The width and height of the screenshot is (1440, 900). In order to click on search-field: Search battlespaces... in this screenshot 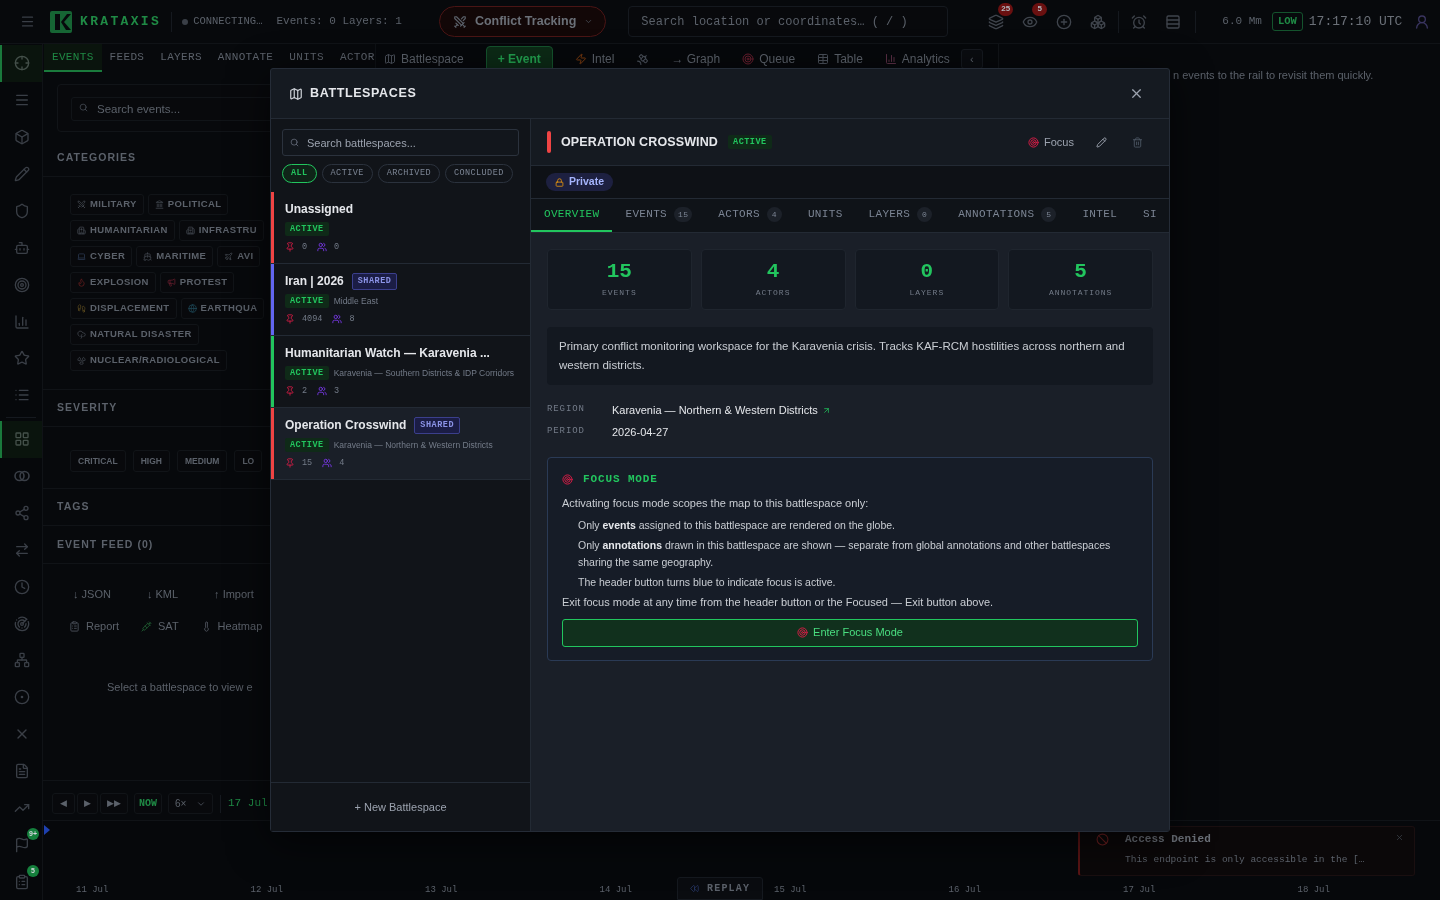, I will do `click(400, 142)`.